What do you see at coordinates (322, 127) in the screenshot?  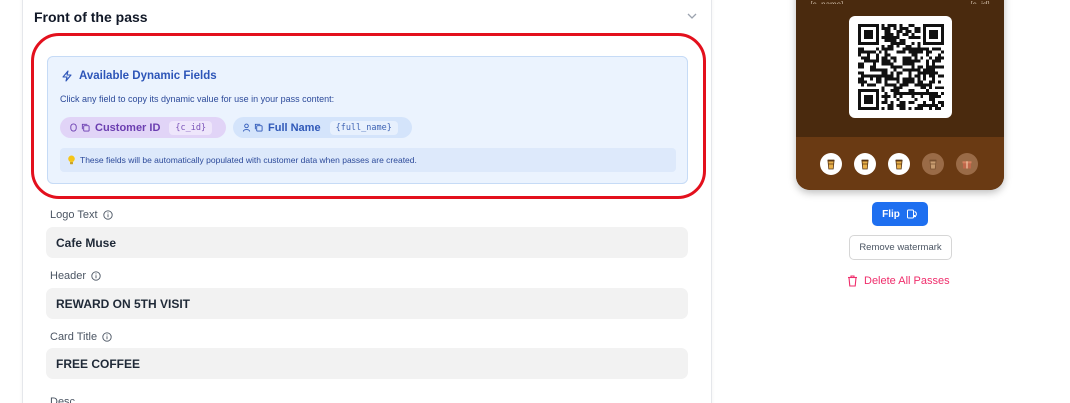 I see `chip-full-name: Full Name {full_name}` at bounding box center [322, 127].